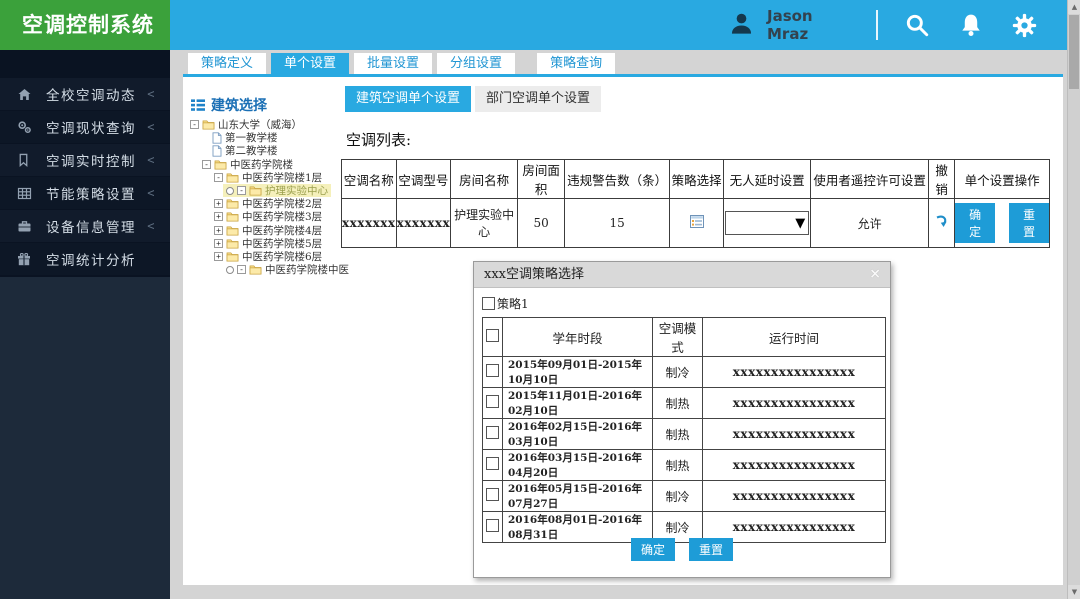 Image resolution: width=1080 pixels, height=599 pixels. What do you see at coordinates (245, 150) in the screenshot?
I see `tree-node: 第二教学楼` at bounding box center [245, 150].